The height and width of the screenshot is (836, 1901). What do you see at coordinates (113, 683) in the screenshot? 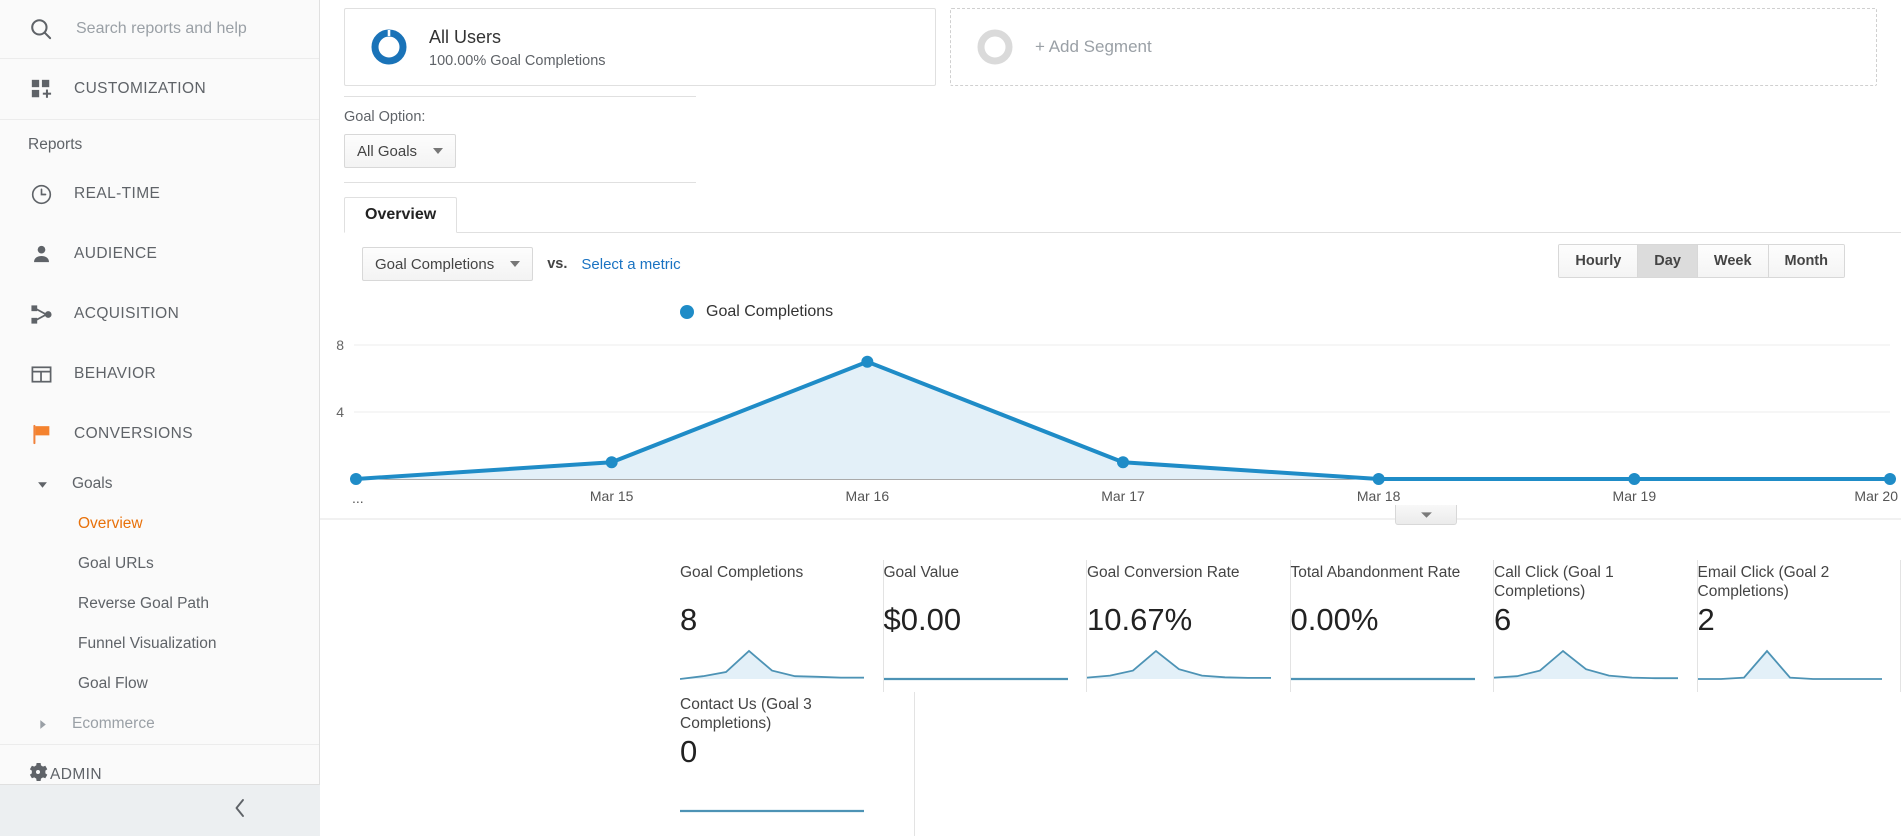
I see `sidebar-item-label: Goal Flow` at bounding box center [113, 683].